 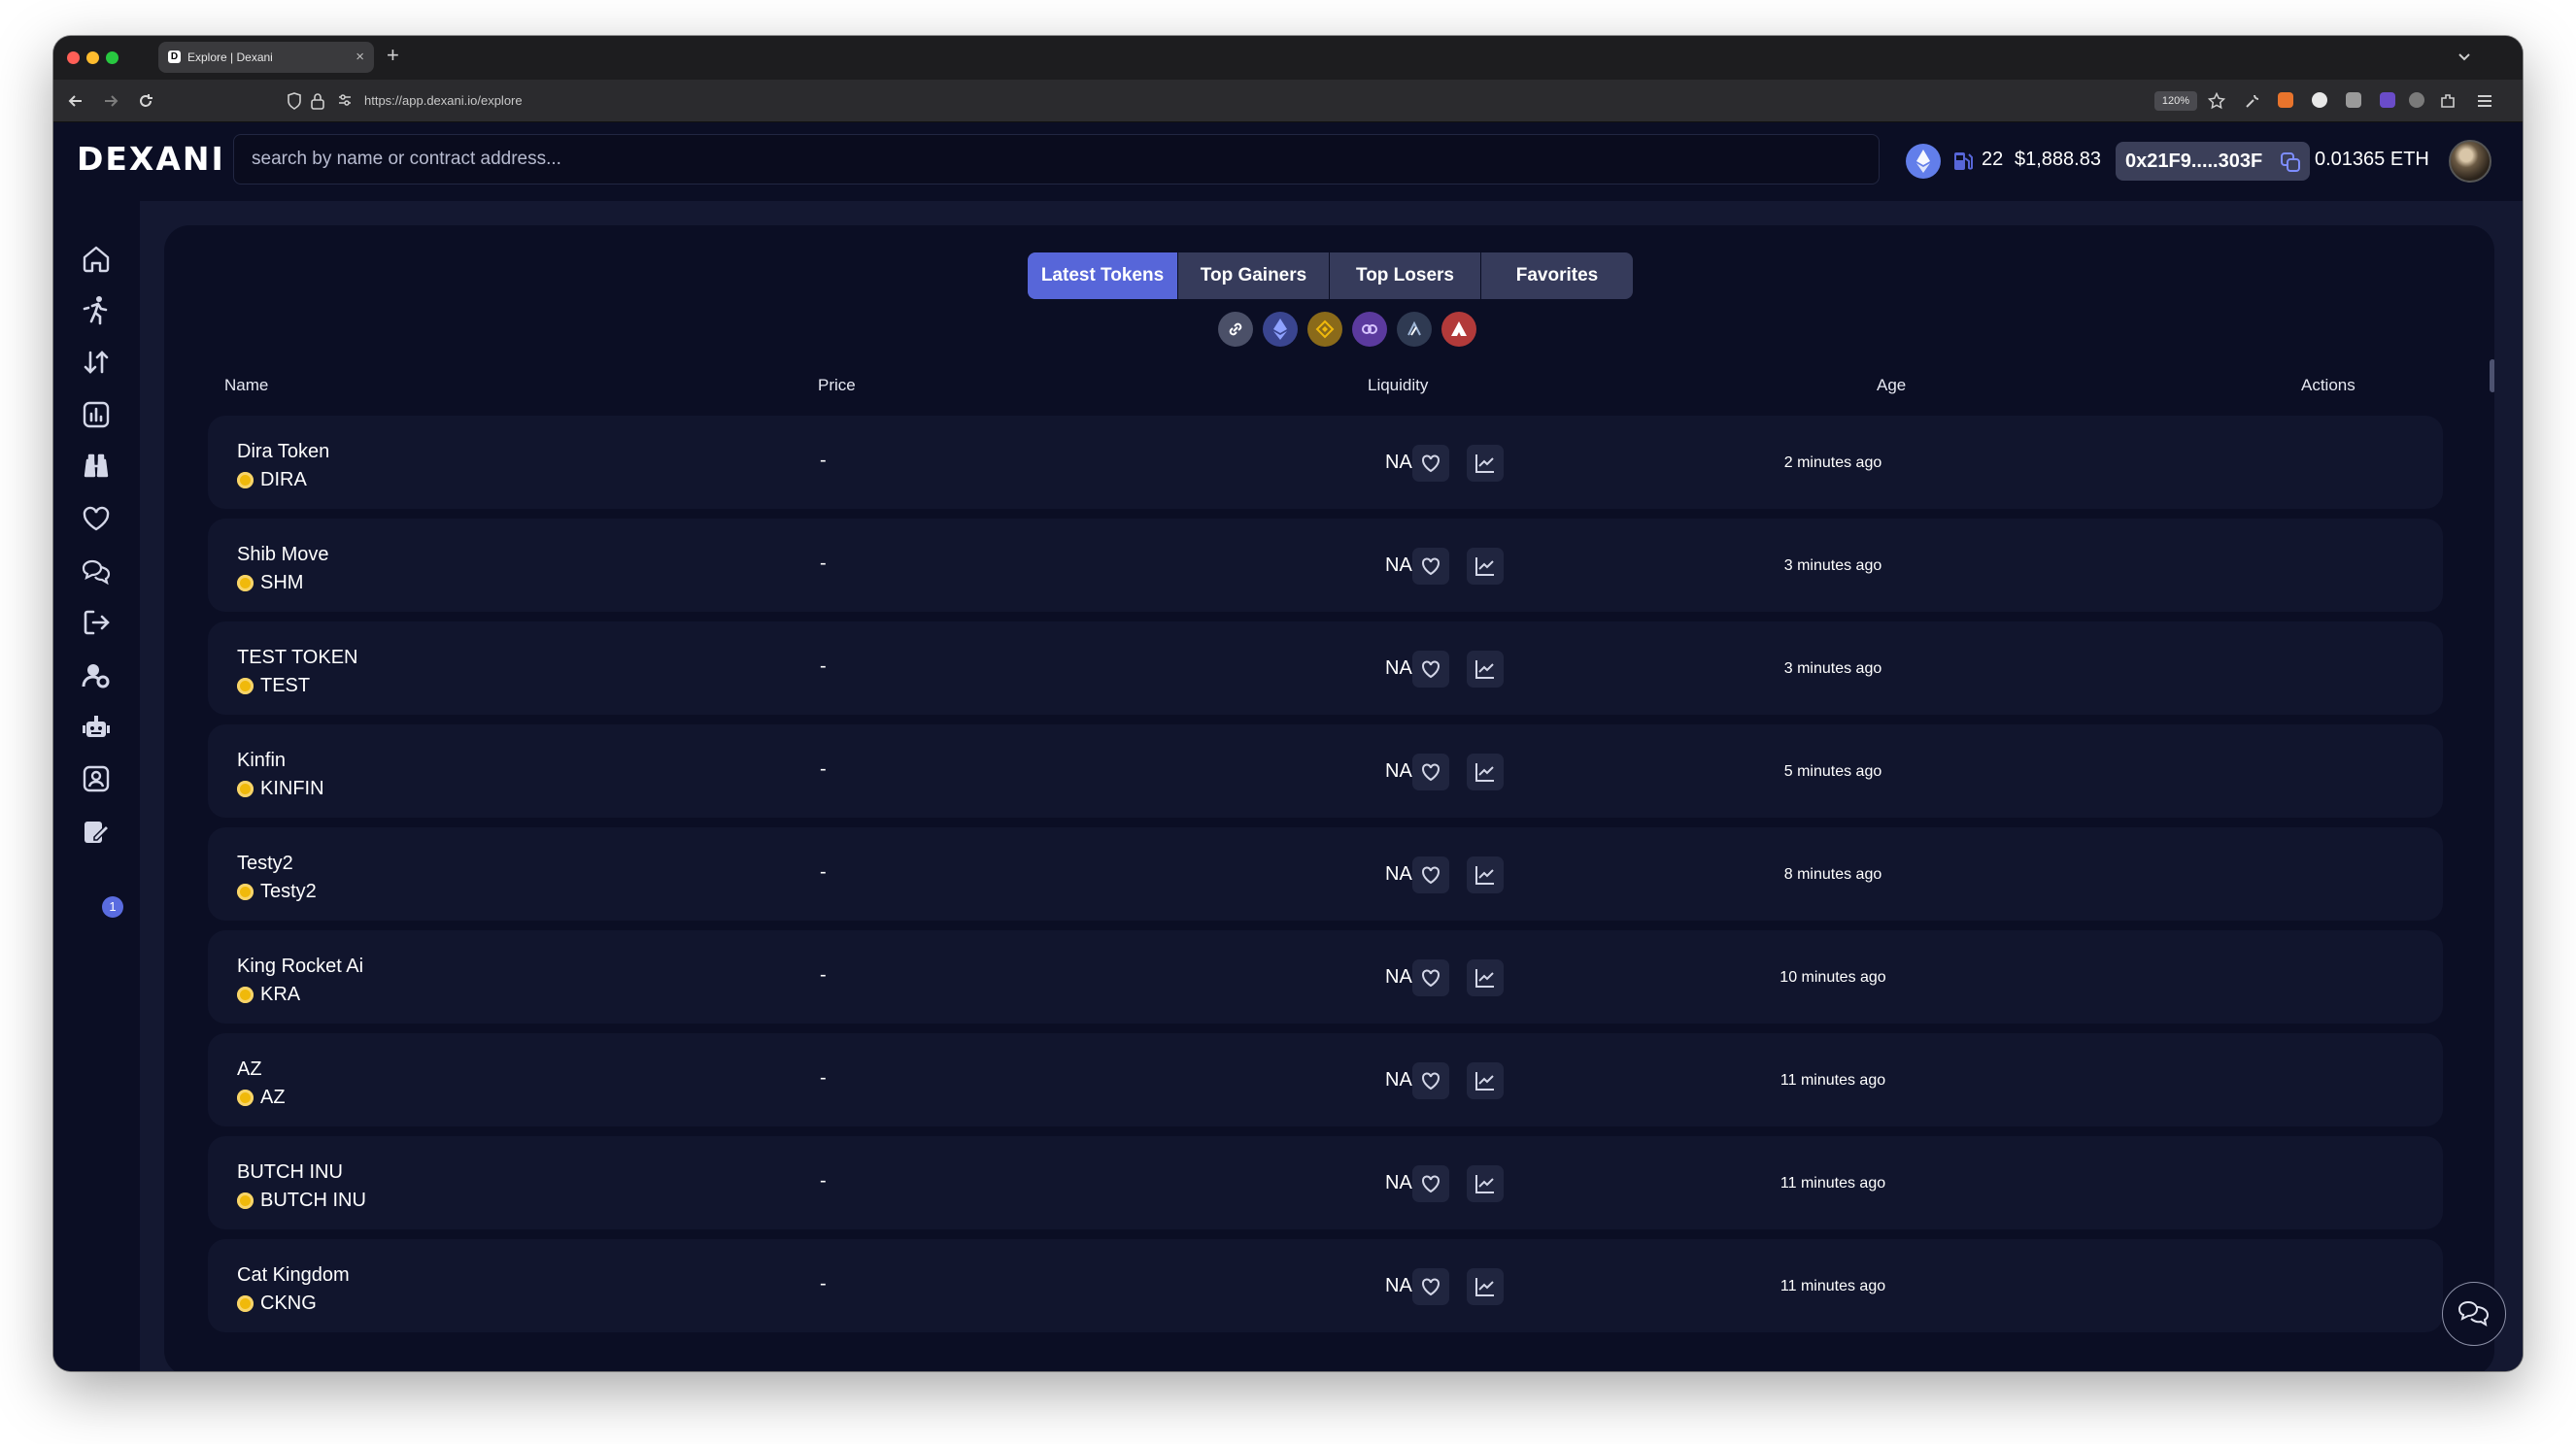 What do you see at coordinates (2474, 1314) in the screenshot?
I see `chat-support-button` at bounding box center [2474, 1314].